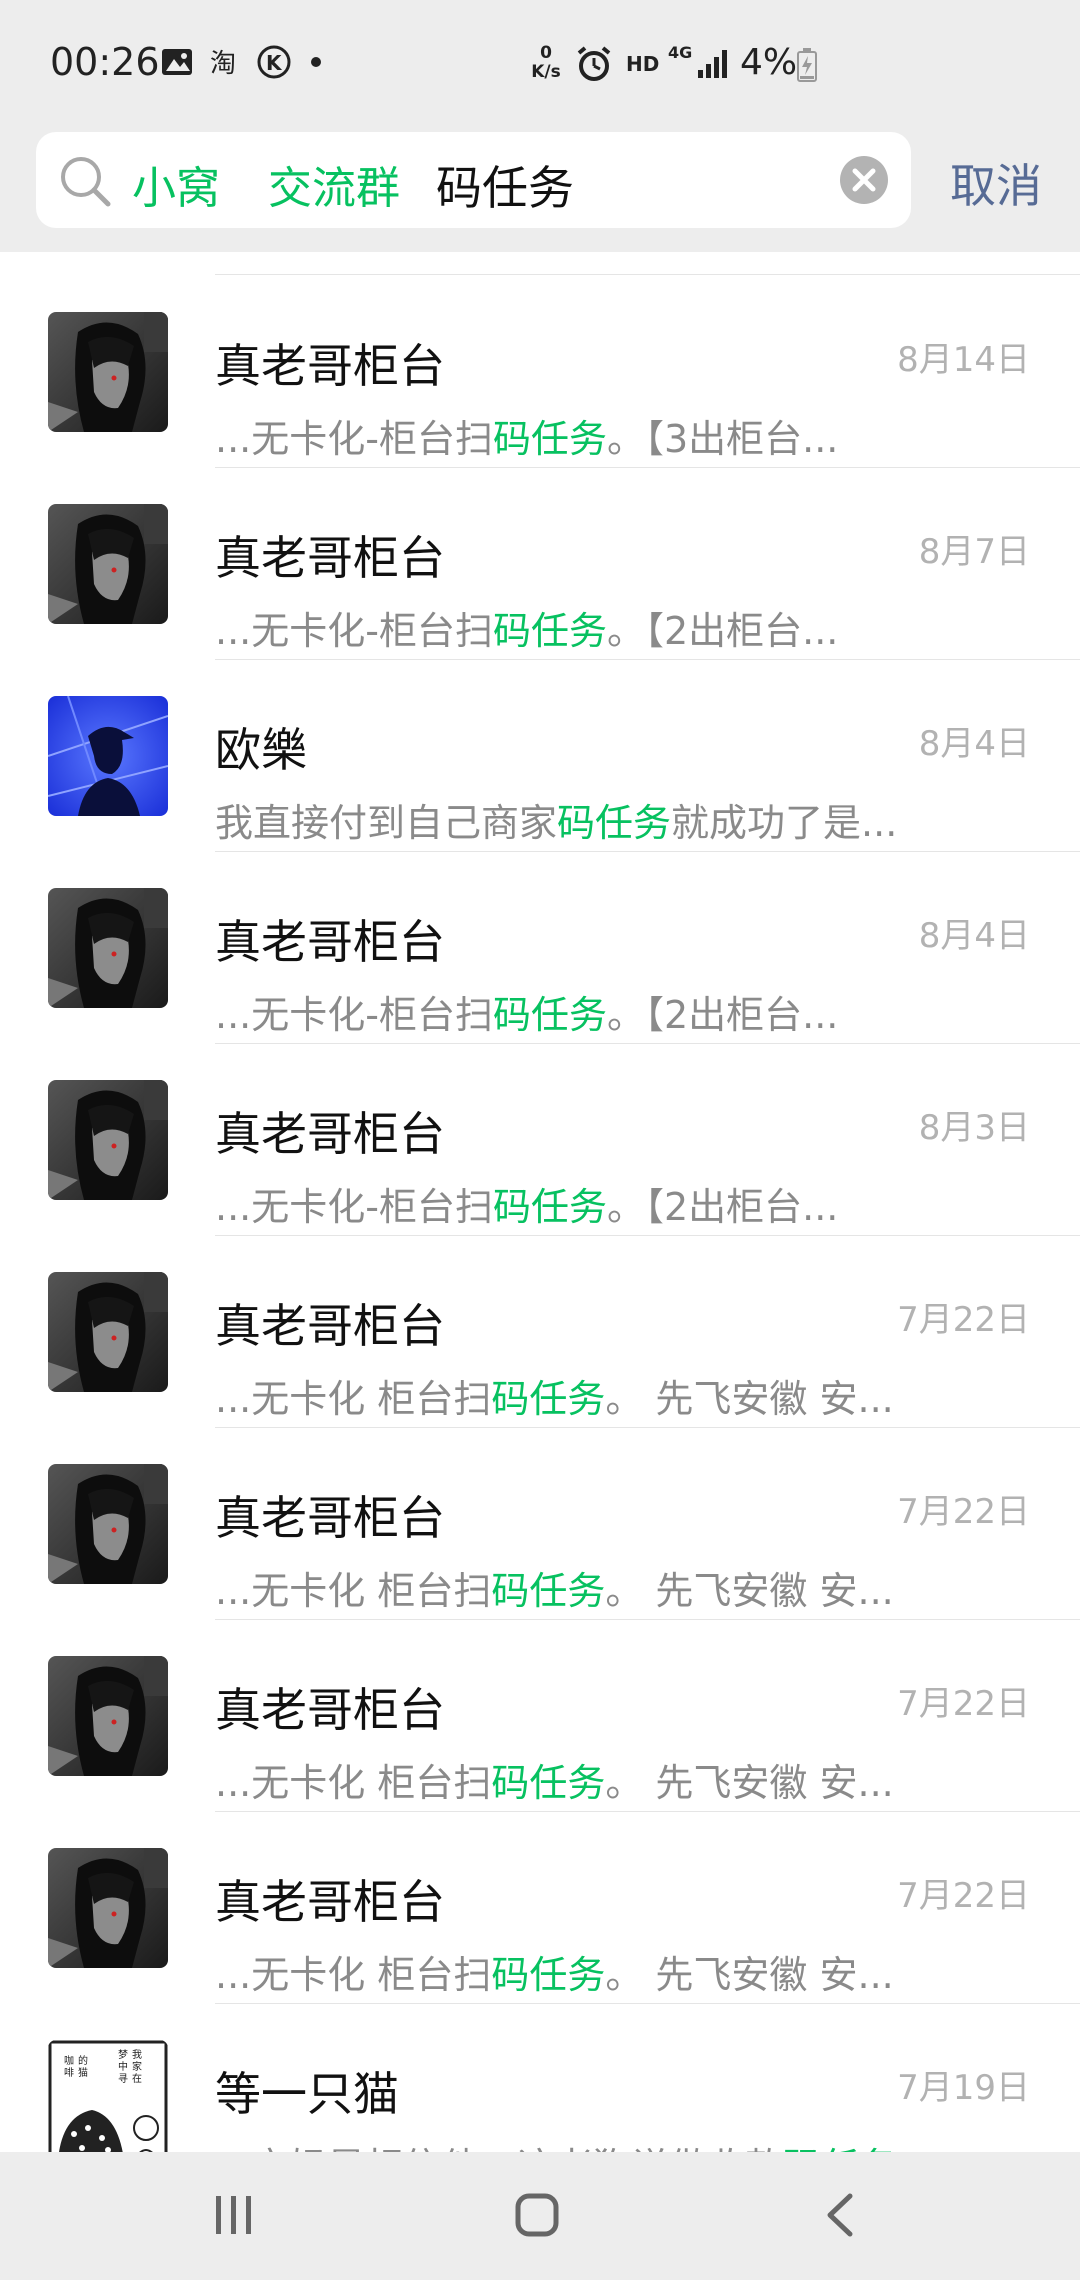 The image size is (1080, 2280). What do you see at coordinates (540, 2078) in the screenshot?
I see `search-result-row: 我家在梦中寻 咖啡的猫 等一只猫 7月19日 ...宝妈是相信他，这老狗说做收款码任务` at bounding box center [540, 2078].